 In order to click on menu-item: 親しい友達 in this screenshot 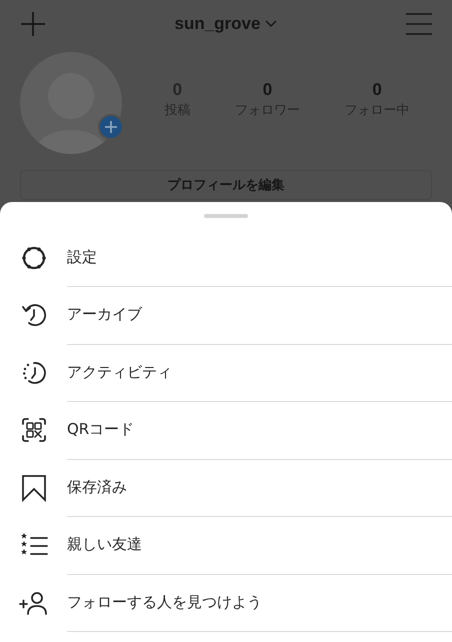, I will do `click(104, 544)`.